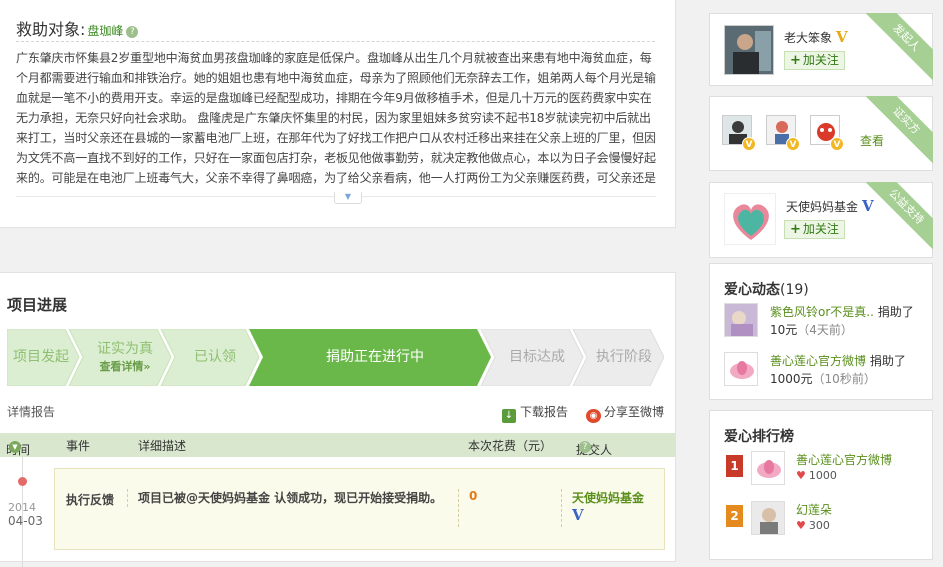  What do you see at coordinates (750, 219) in the screenshot?
I see `charity-logo` at bounding box center [750, 219].